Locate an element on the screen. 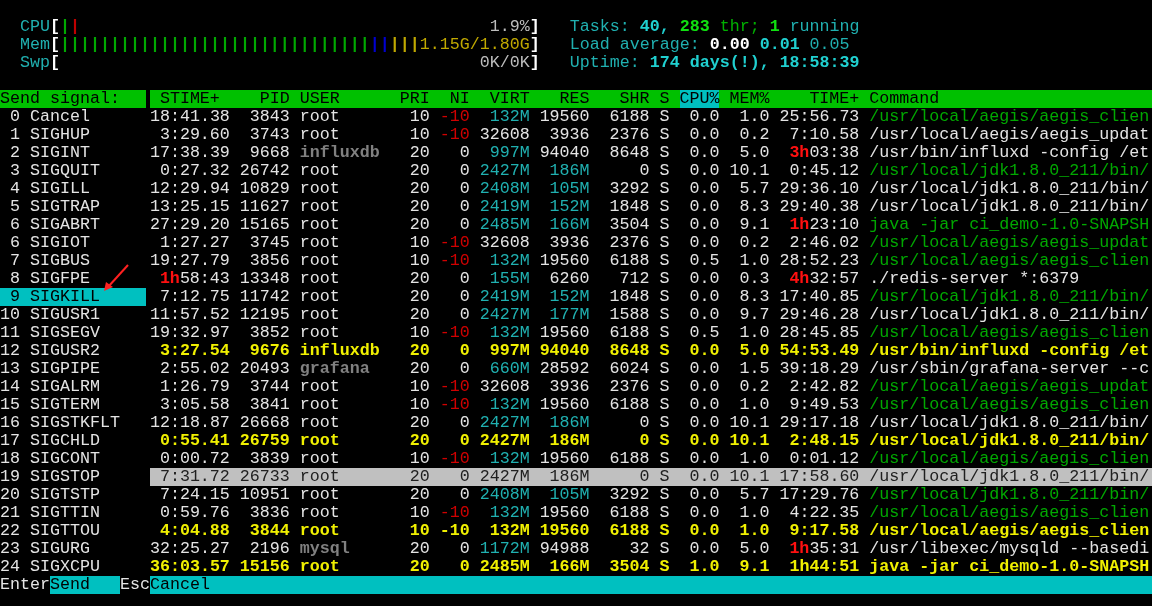 The height and width of the screenshot is (606, 1152). table-cell: 10951 is located at coordinates (264, 495).